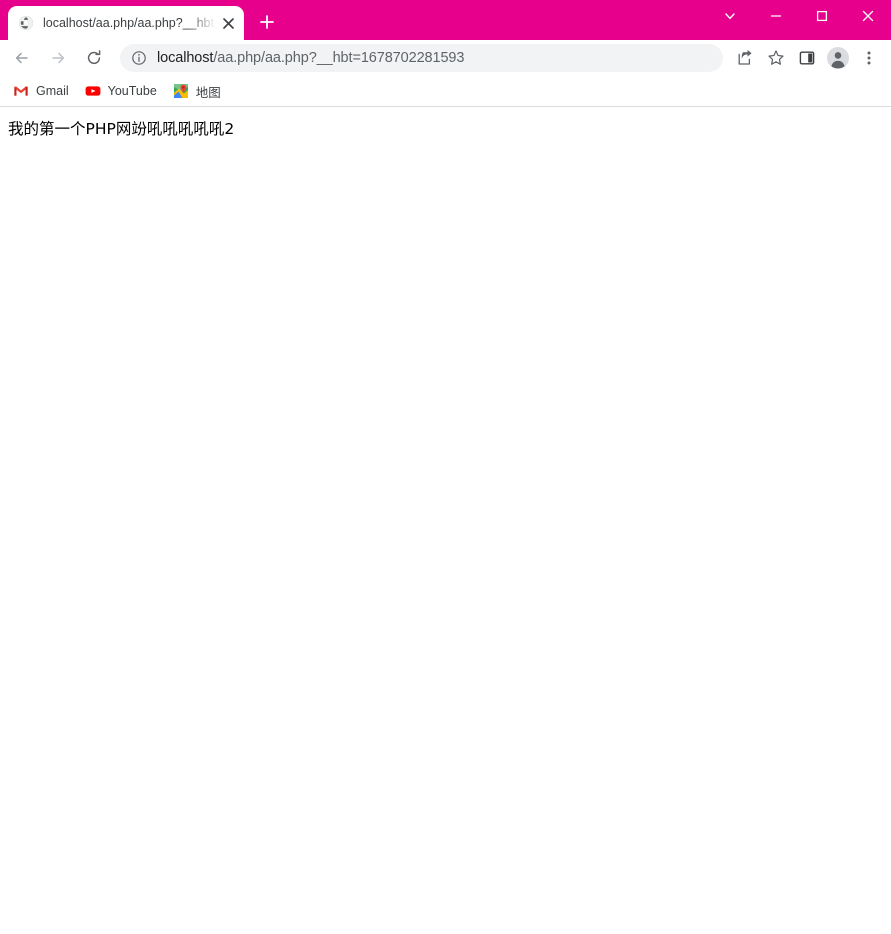 The image size is (891, 934). What do you see at coordinates (185, 58) in the screenshot?
I see `url-host: localhost` at bounding box center [185, 58].